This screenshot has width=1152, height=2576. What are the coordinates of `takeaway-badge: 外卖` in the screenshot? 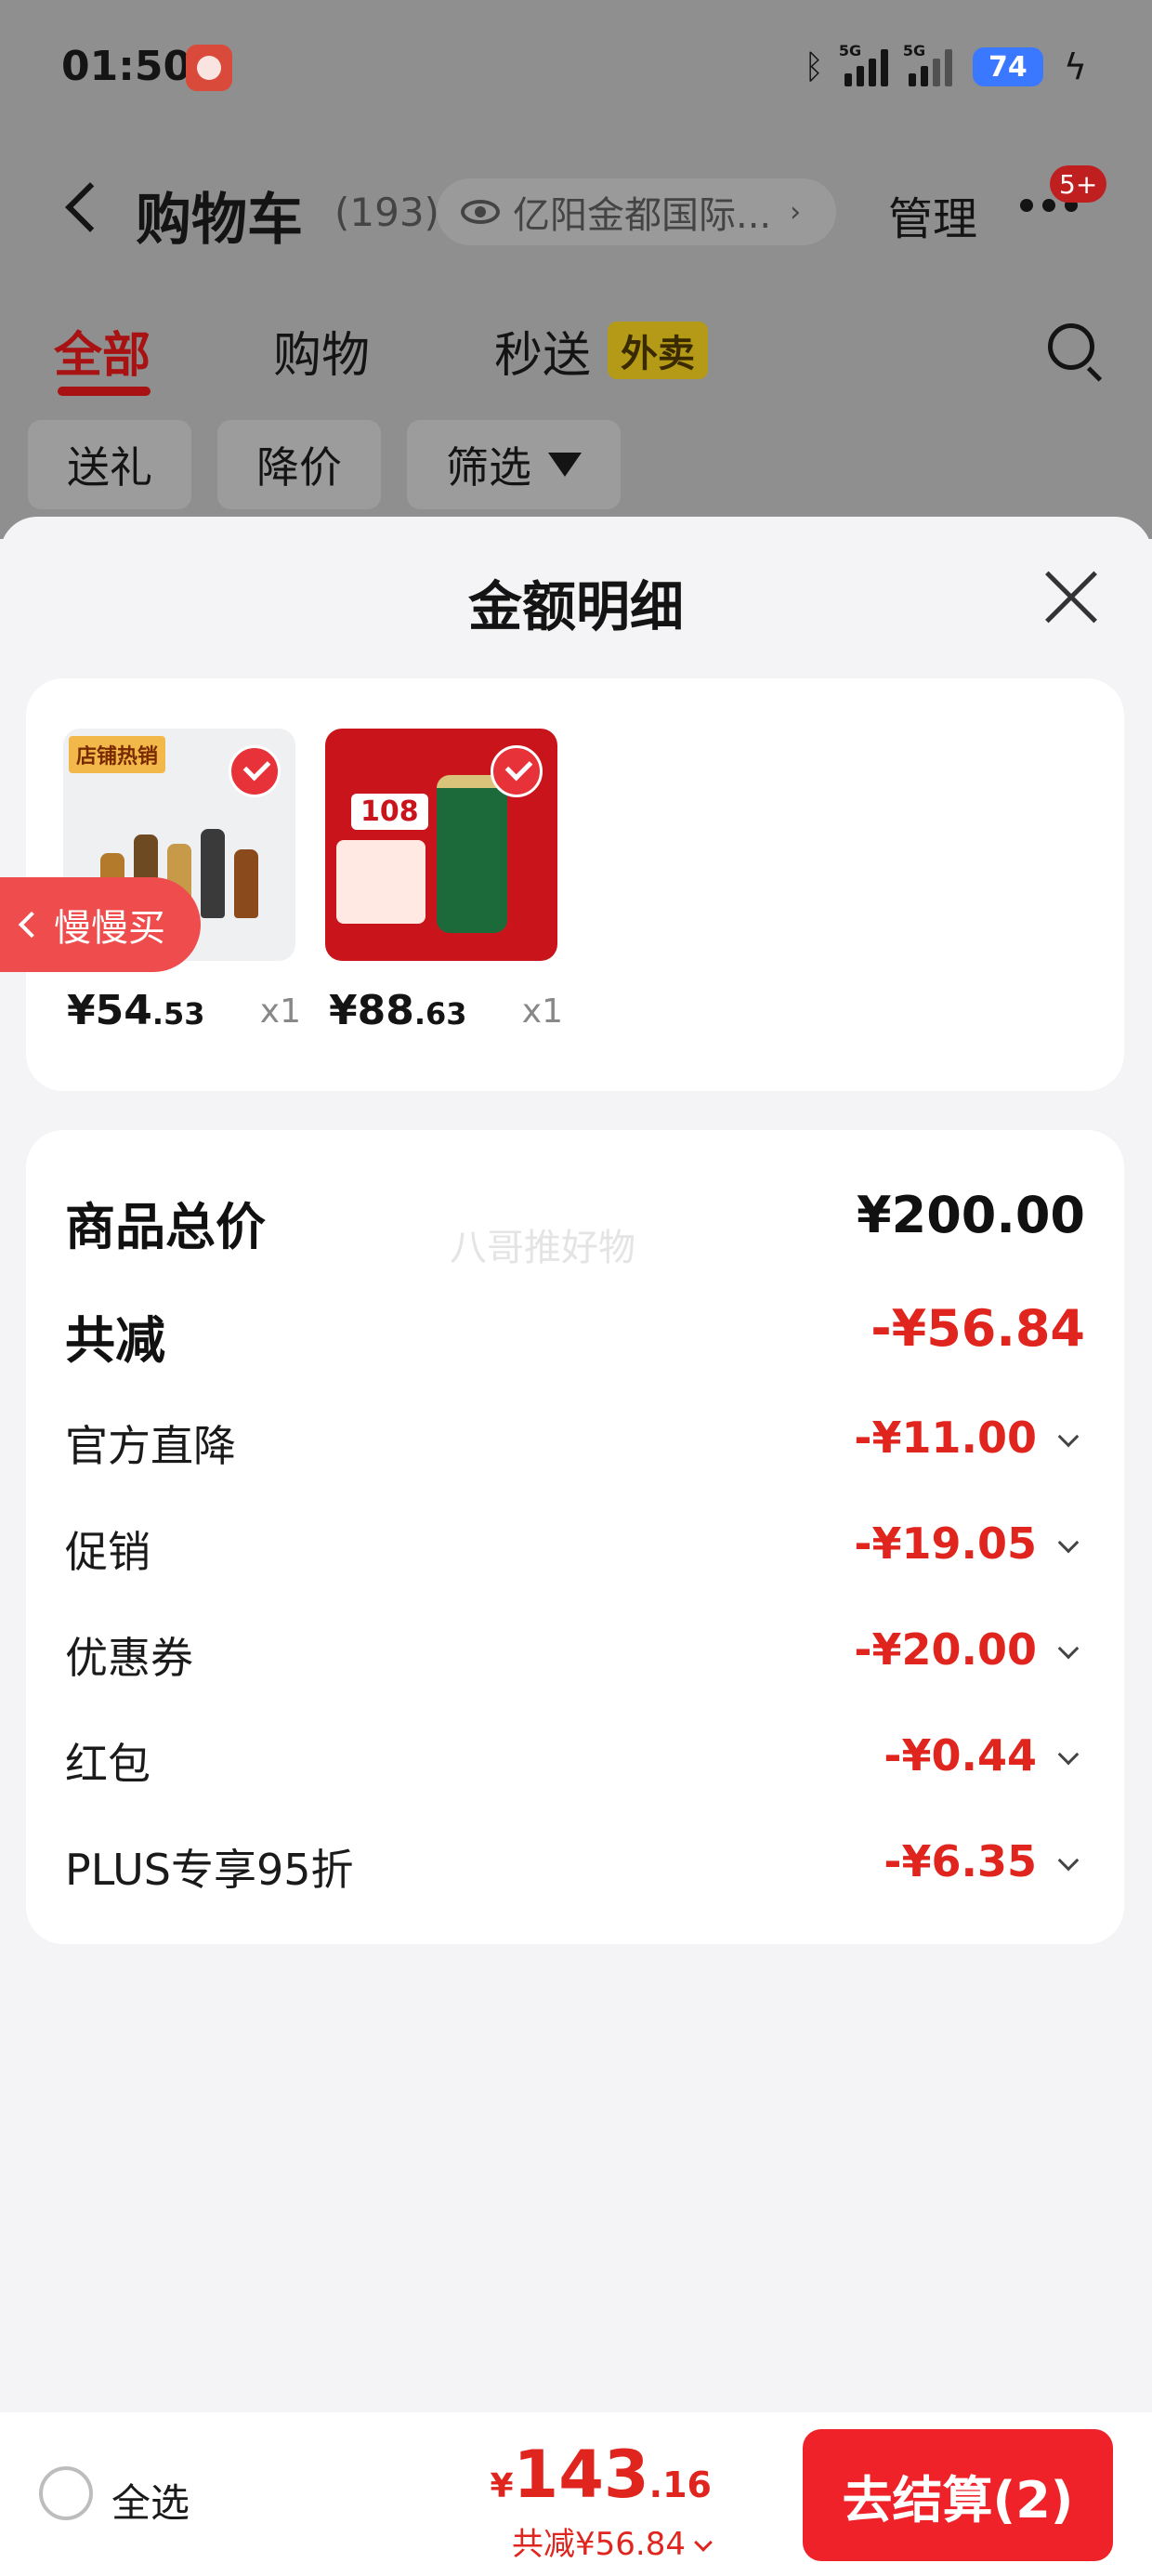 It's located at (658, 350).